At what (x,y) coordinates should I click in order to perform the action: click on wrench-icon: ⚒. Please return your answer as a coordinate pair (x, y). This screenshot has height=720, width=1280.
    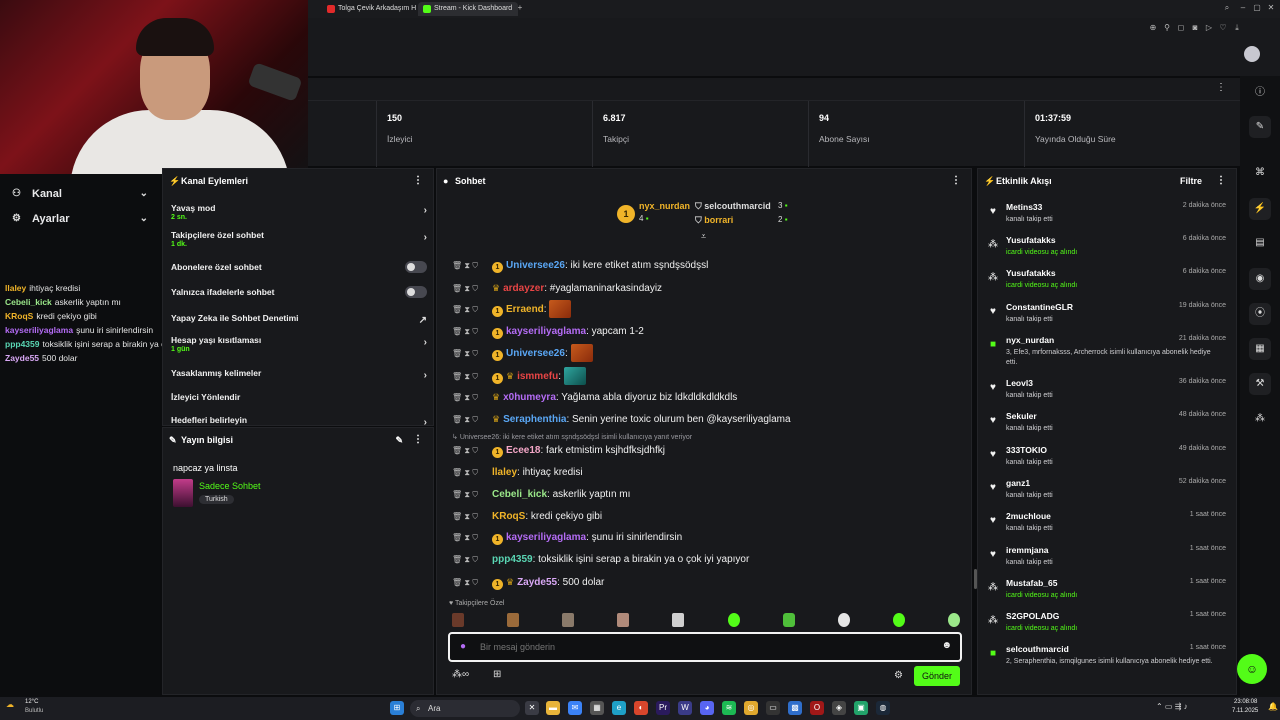
    Looking at the image, I should click on (1260, 384).